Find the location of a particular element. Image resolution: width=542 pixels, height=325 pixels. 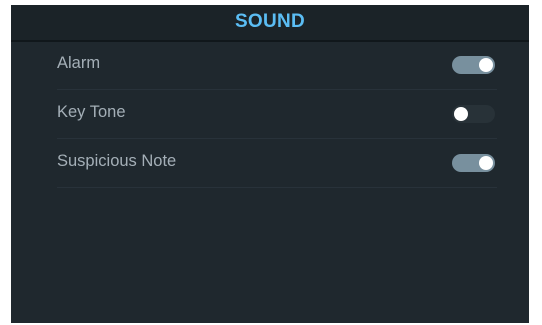

setting-label-suspicious-note: Suspicious Note is located at coordinates (117, 161).